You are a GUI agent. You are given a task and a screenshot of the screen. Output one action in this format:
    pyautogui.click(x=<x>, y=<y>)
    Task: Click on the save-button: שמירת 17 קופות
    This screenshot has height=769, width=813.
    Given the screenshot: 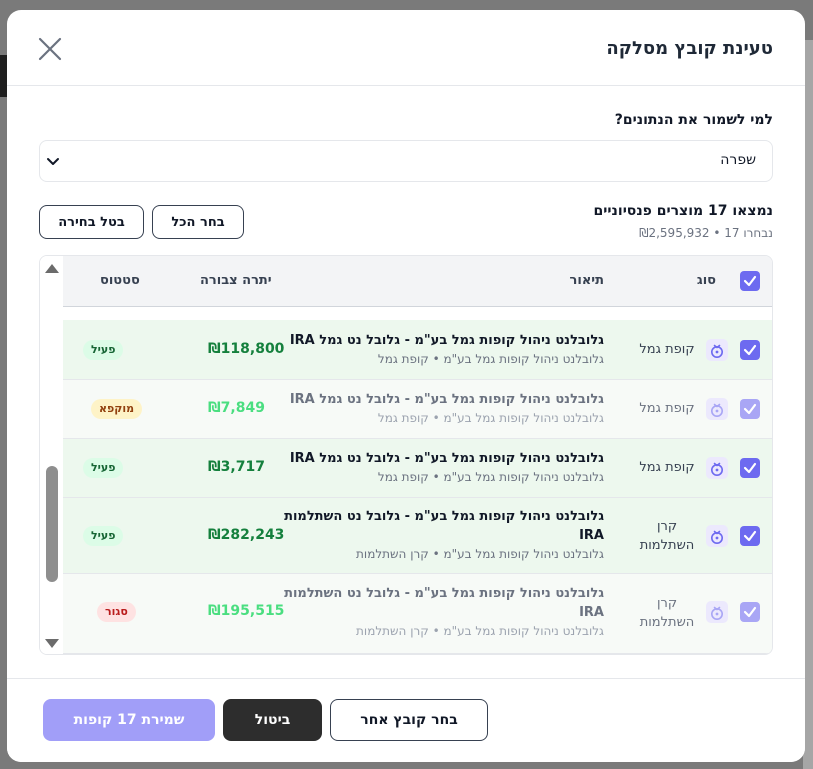 What is the action you would take?
    pyautogui.click(x=129, y=720)
    